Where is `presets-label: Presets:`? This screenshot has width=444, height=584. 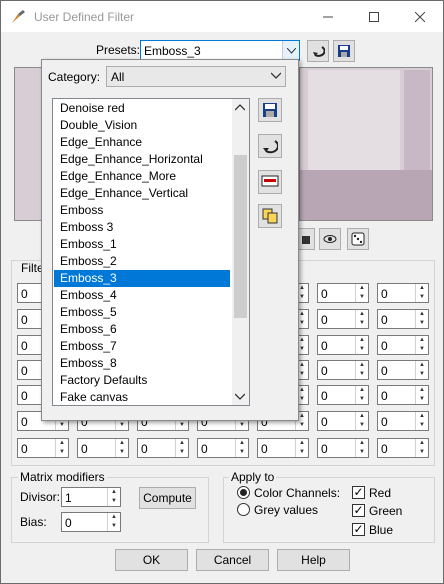 presets-label: Presets: is located at coordinates (118, 50).